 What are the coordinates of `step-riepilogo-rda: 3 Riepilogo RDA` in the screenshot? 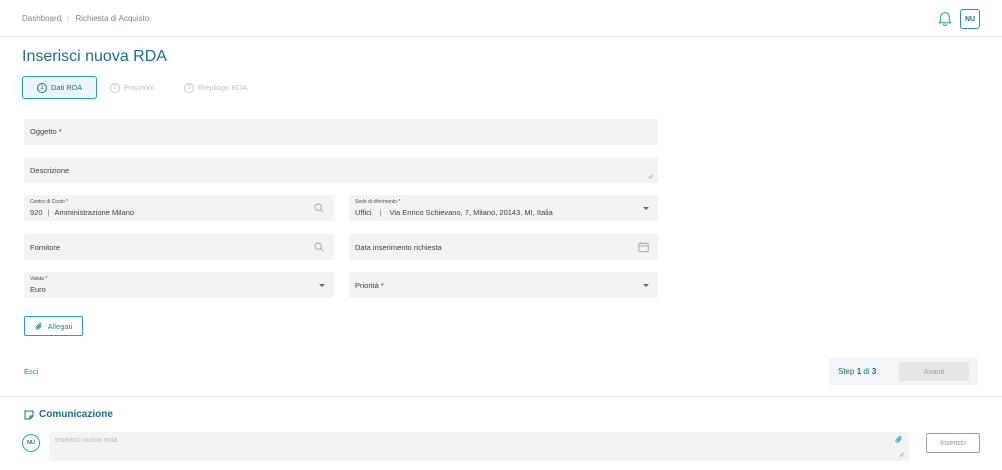 It's located at (215, 87).